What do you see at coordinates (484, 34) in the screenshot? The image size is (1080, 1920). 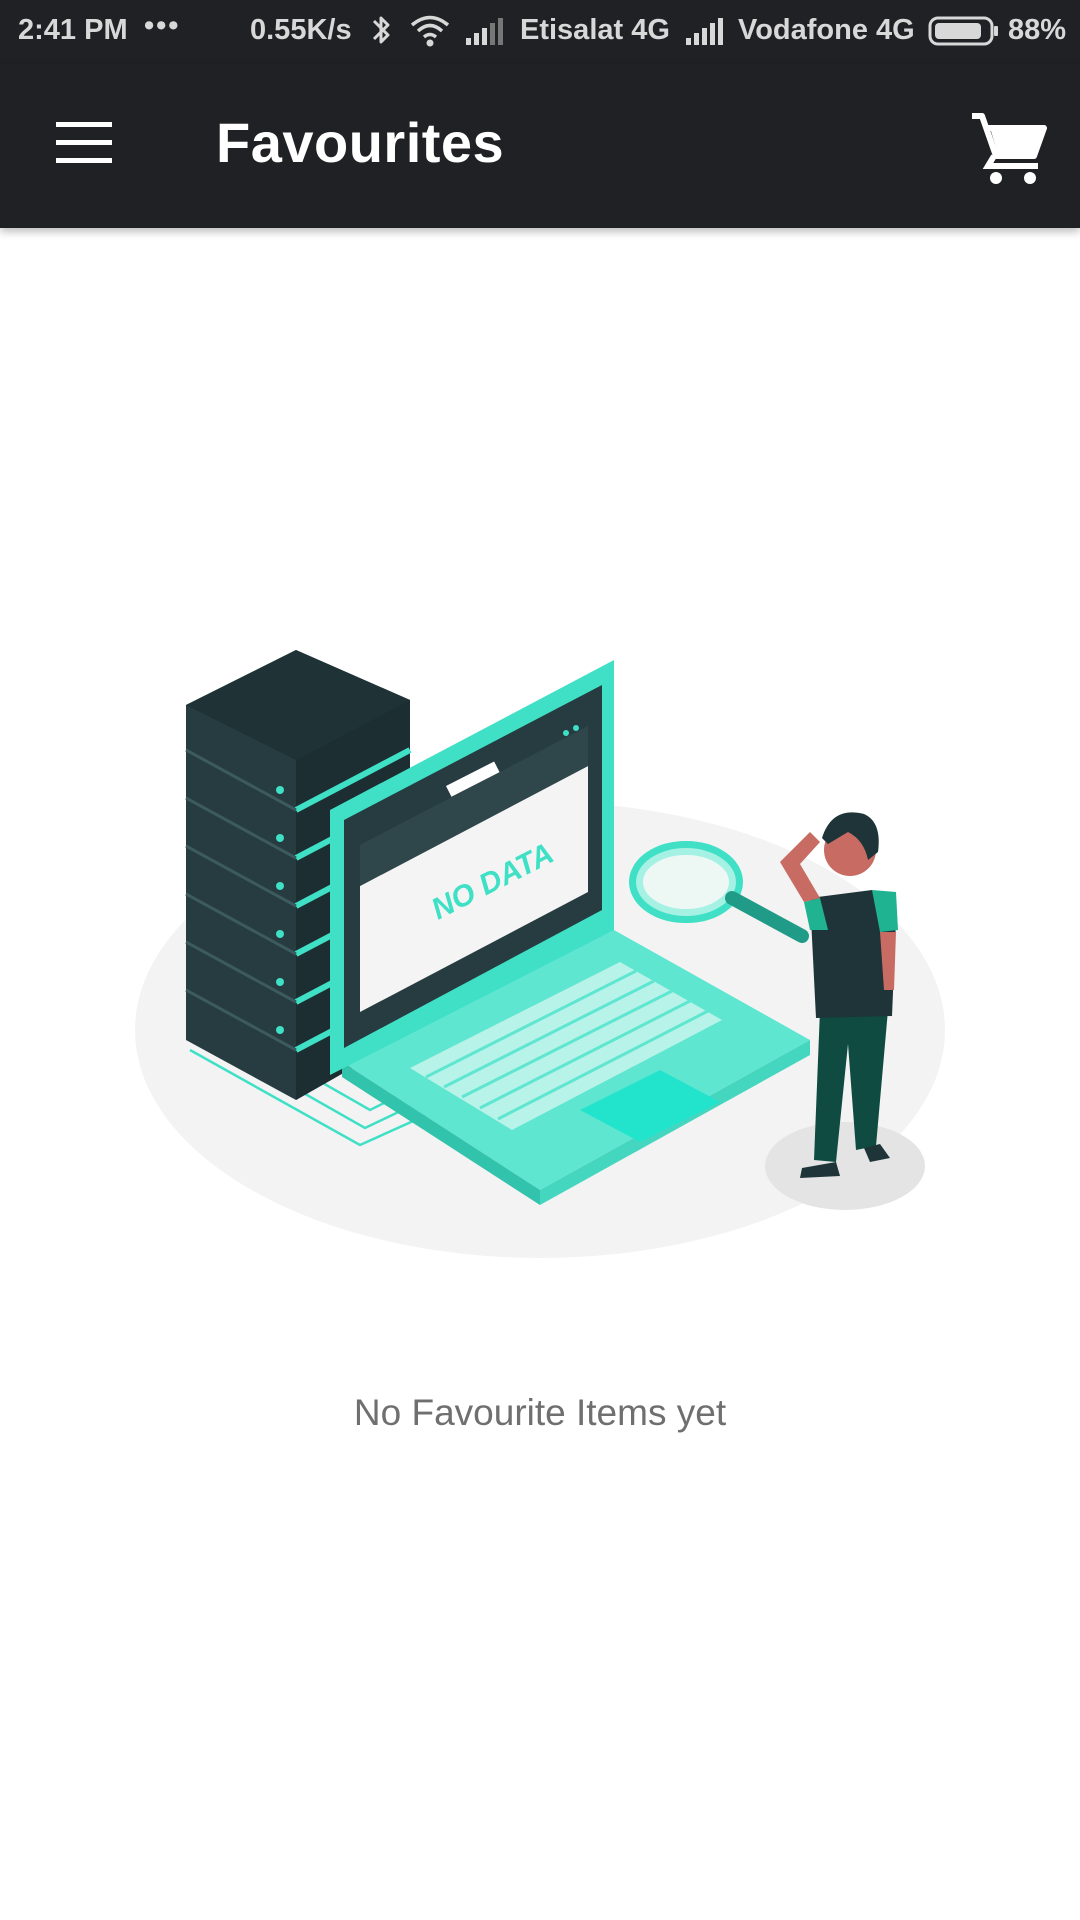 I see `signal-icon-sim1` at bounding box center [484, 34].